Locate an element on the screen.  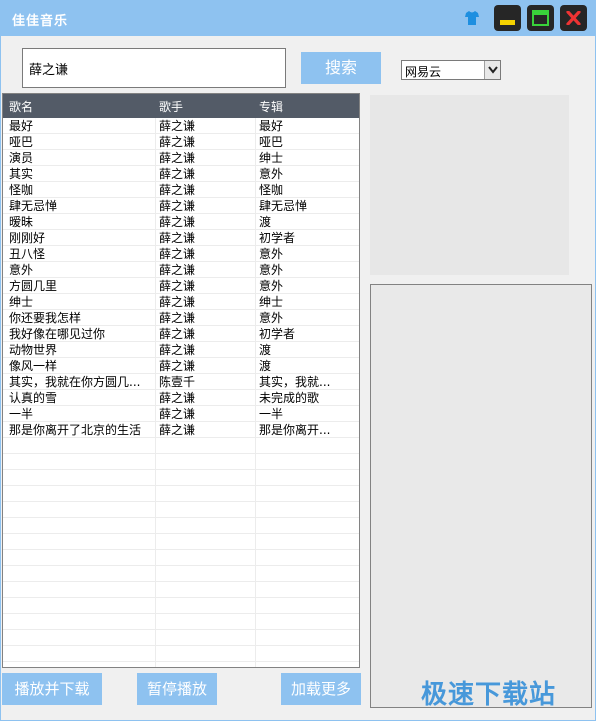
table-row: 我好像在哪见过你 薛之谦 初学者 is located at coordinates (181, 334).